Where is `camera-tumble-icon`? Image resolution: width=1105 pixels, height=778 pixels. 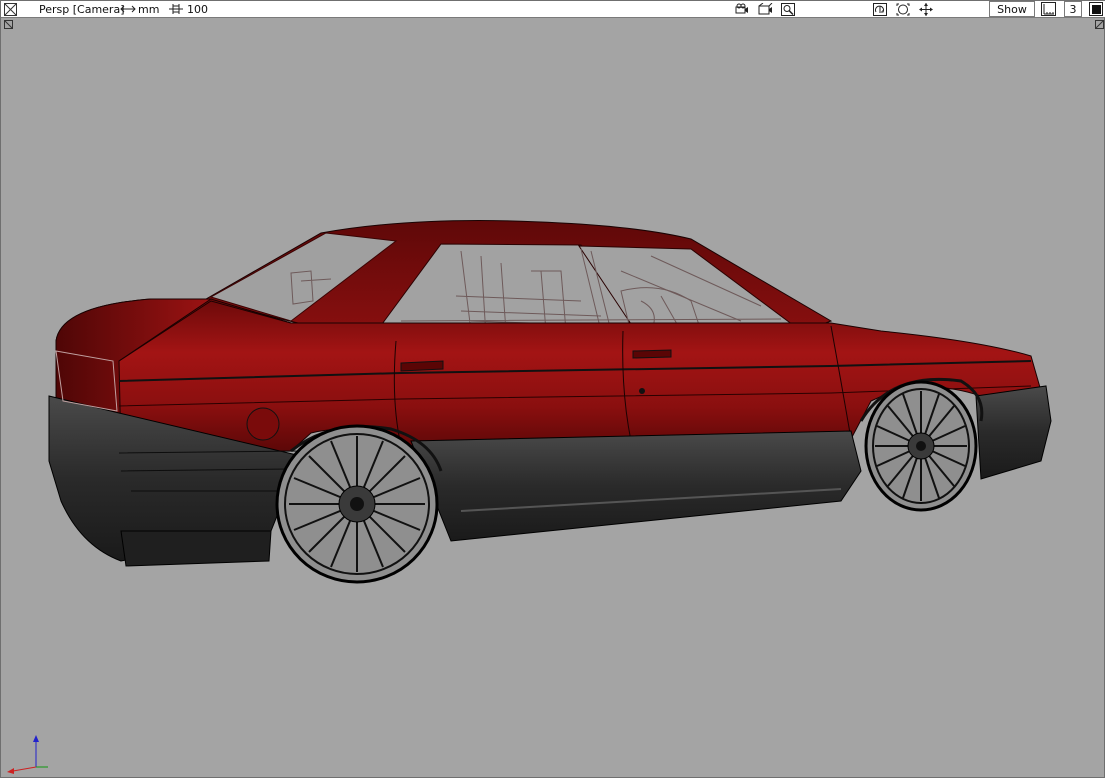 camera-tumble-icon is located at coordinates (741, 9).